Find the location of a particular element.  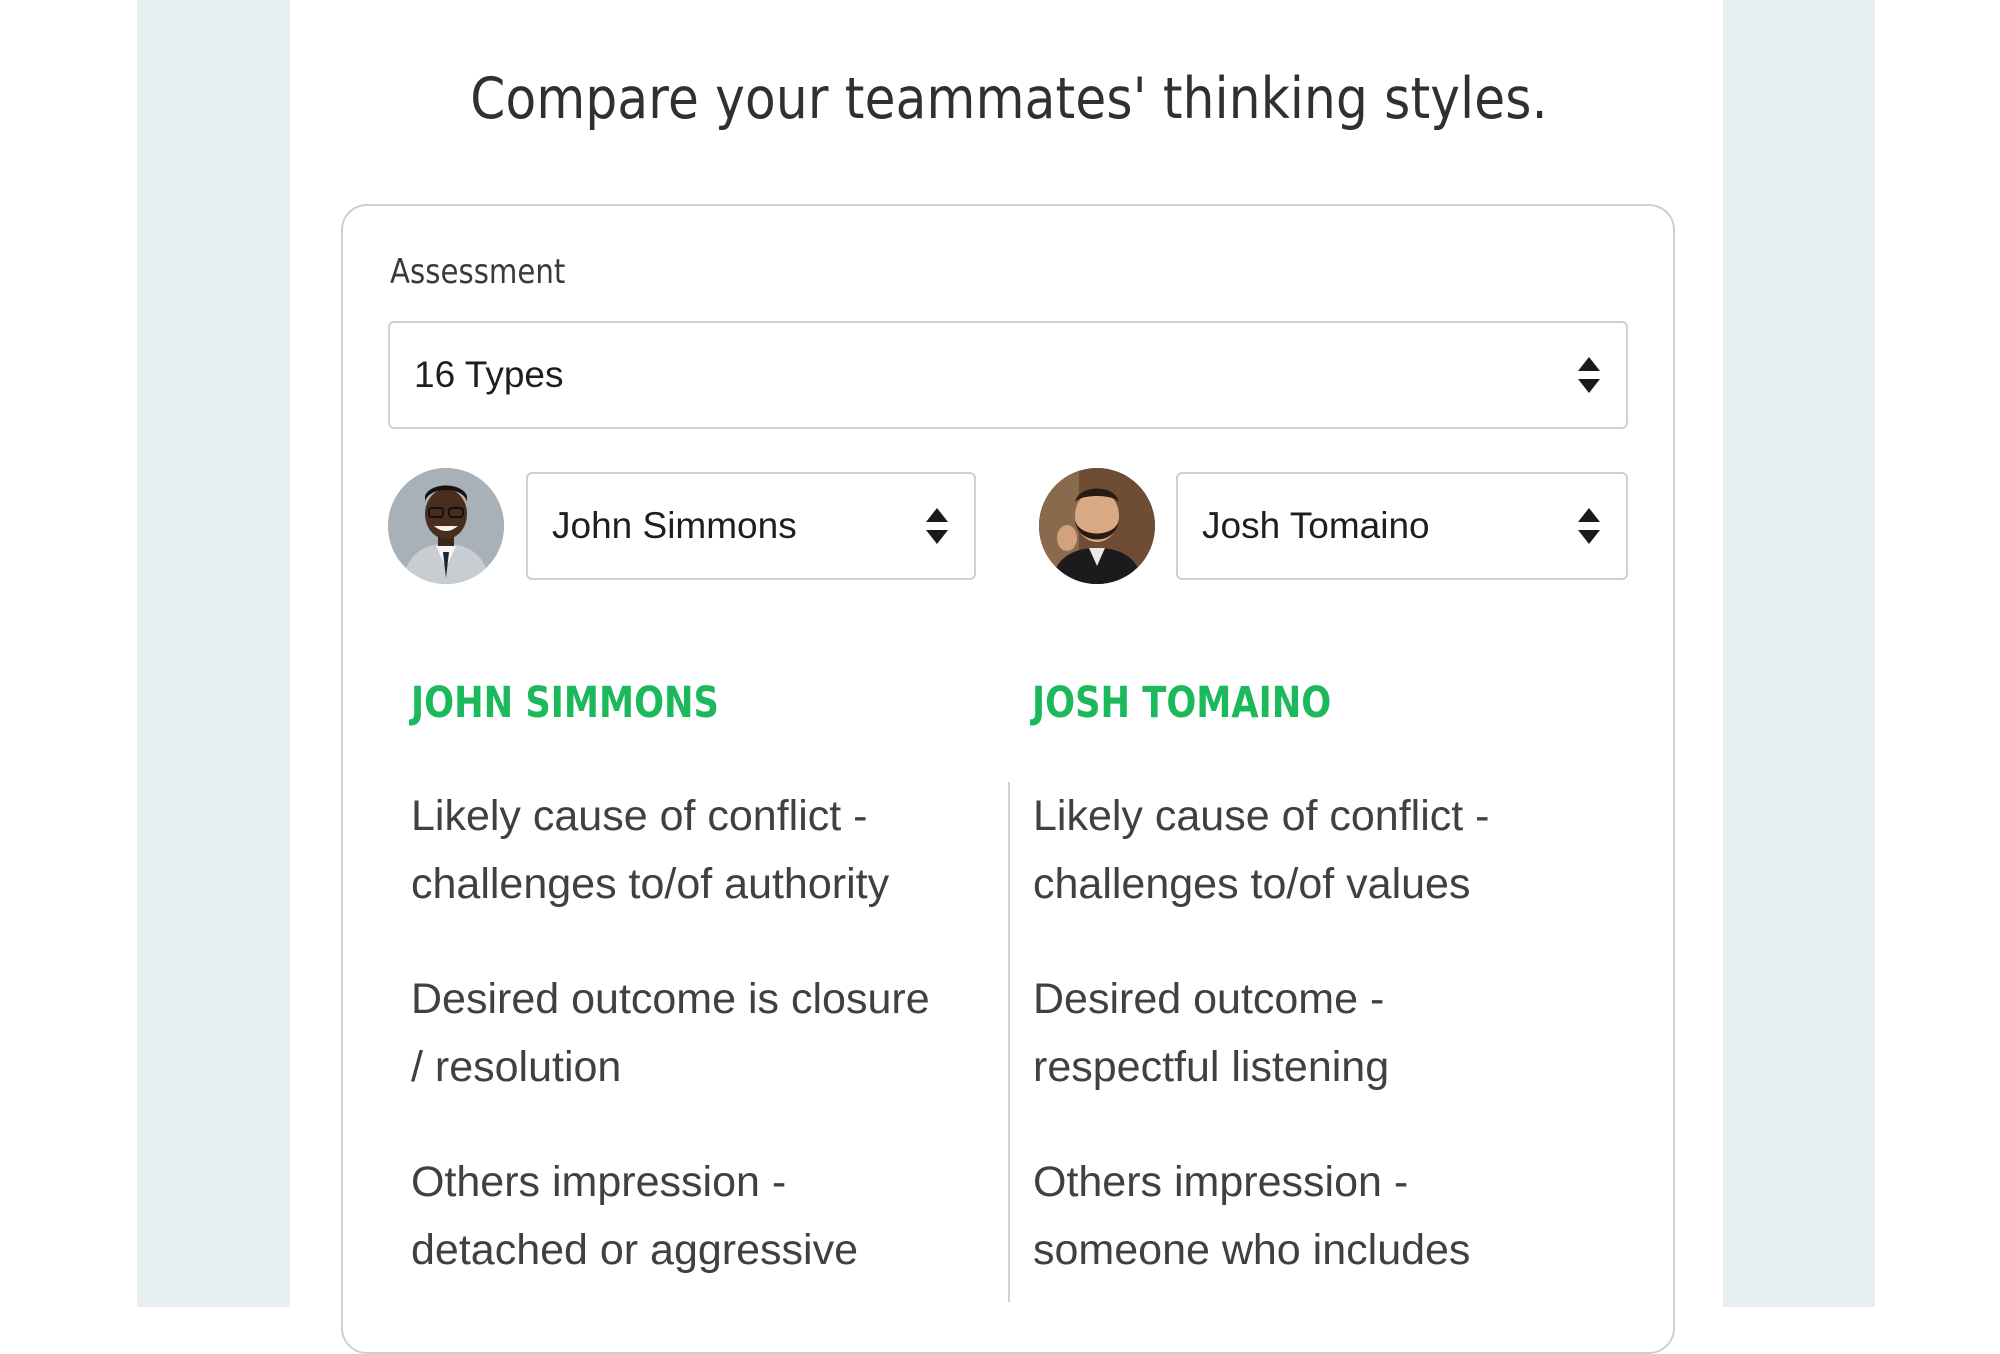

teammate-1-trait-outcome: Desired outcome is closure / resolution is located at coordinates (701, 1033).